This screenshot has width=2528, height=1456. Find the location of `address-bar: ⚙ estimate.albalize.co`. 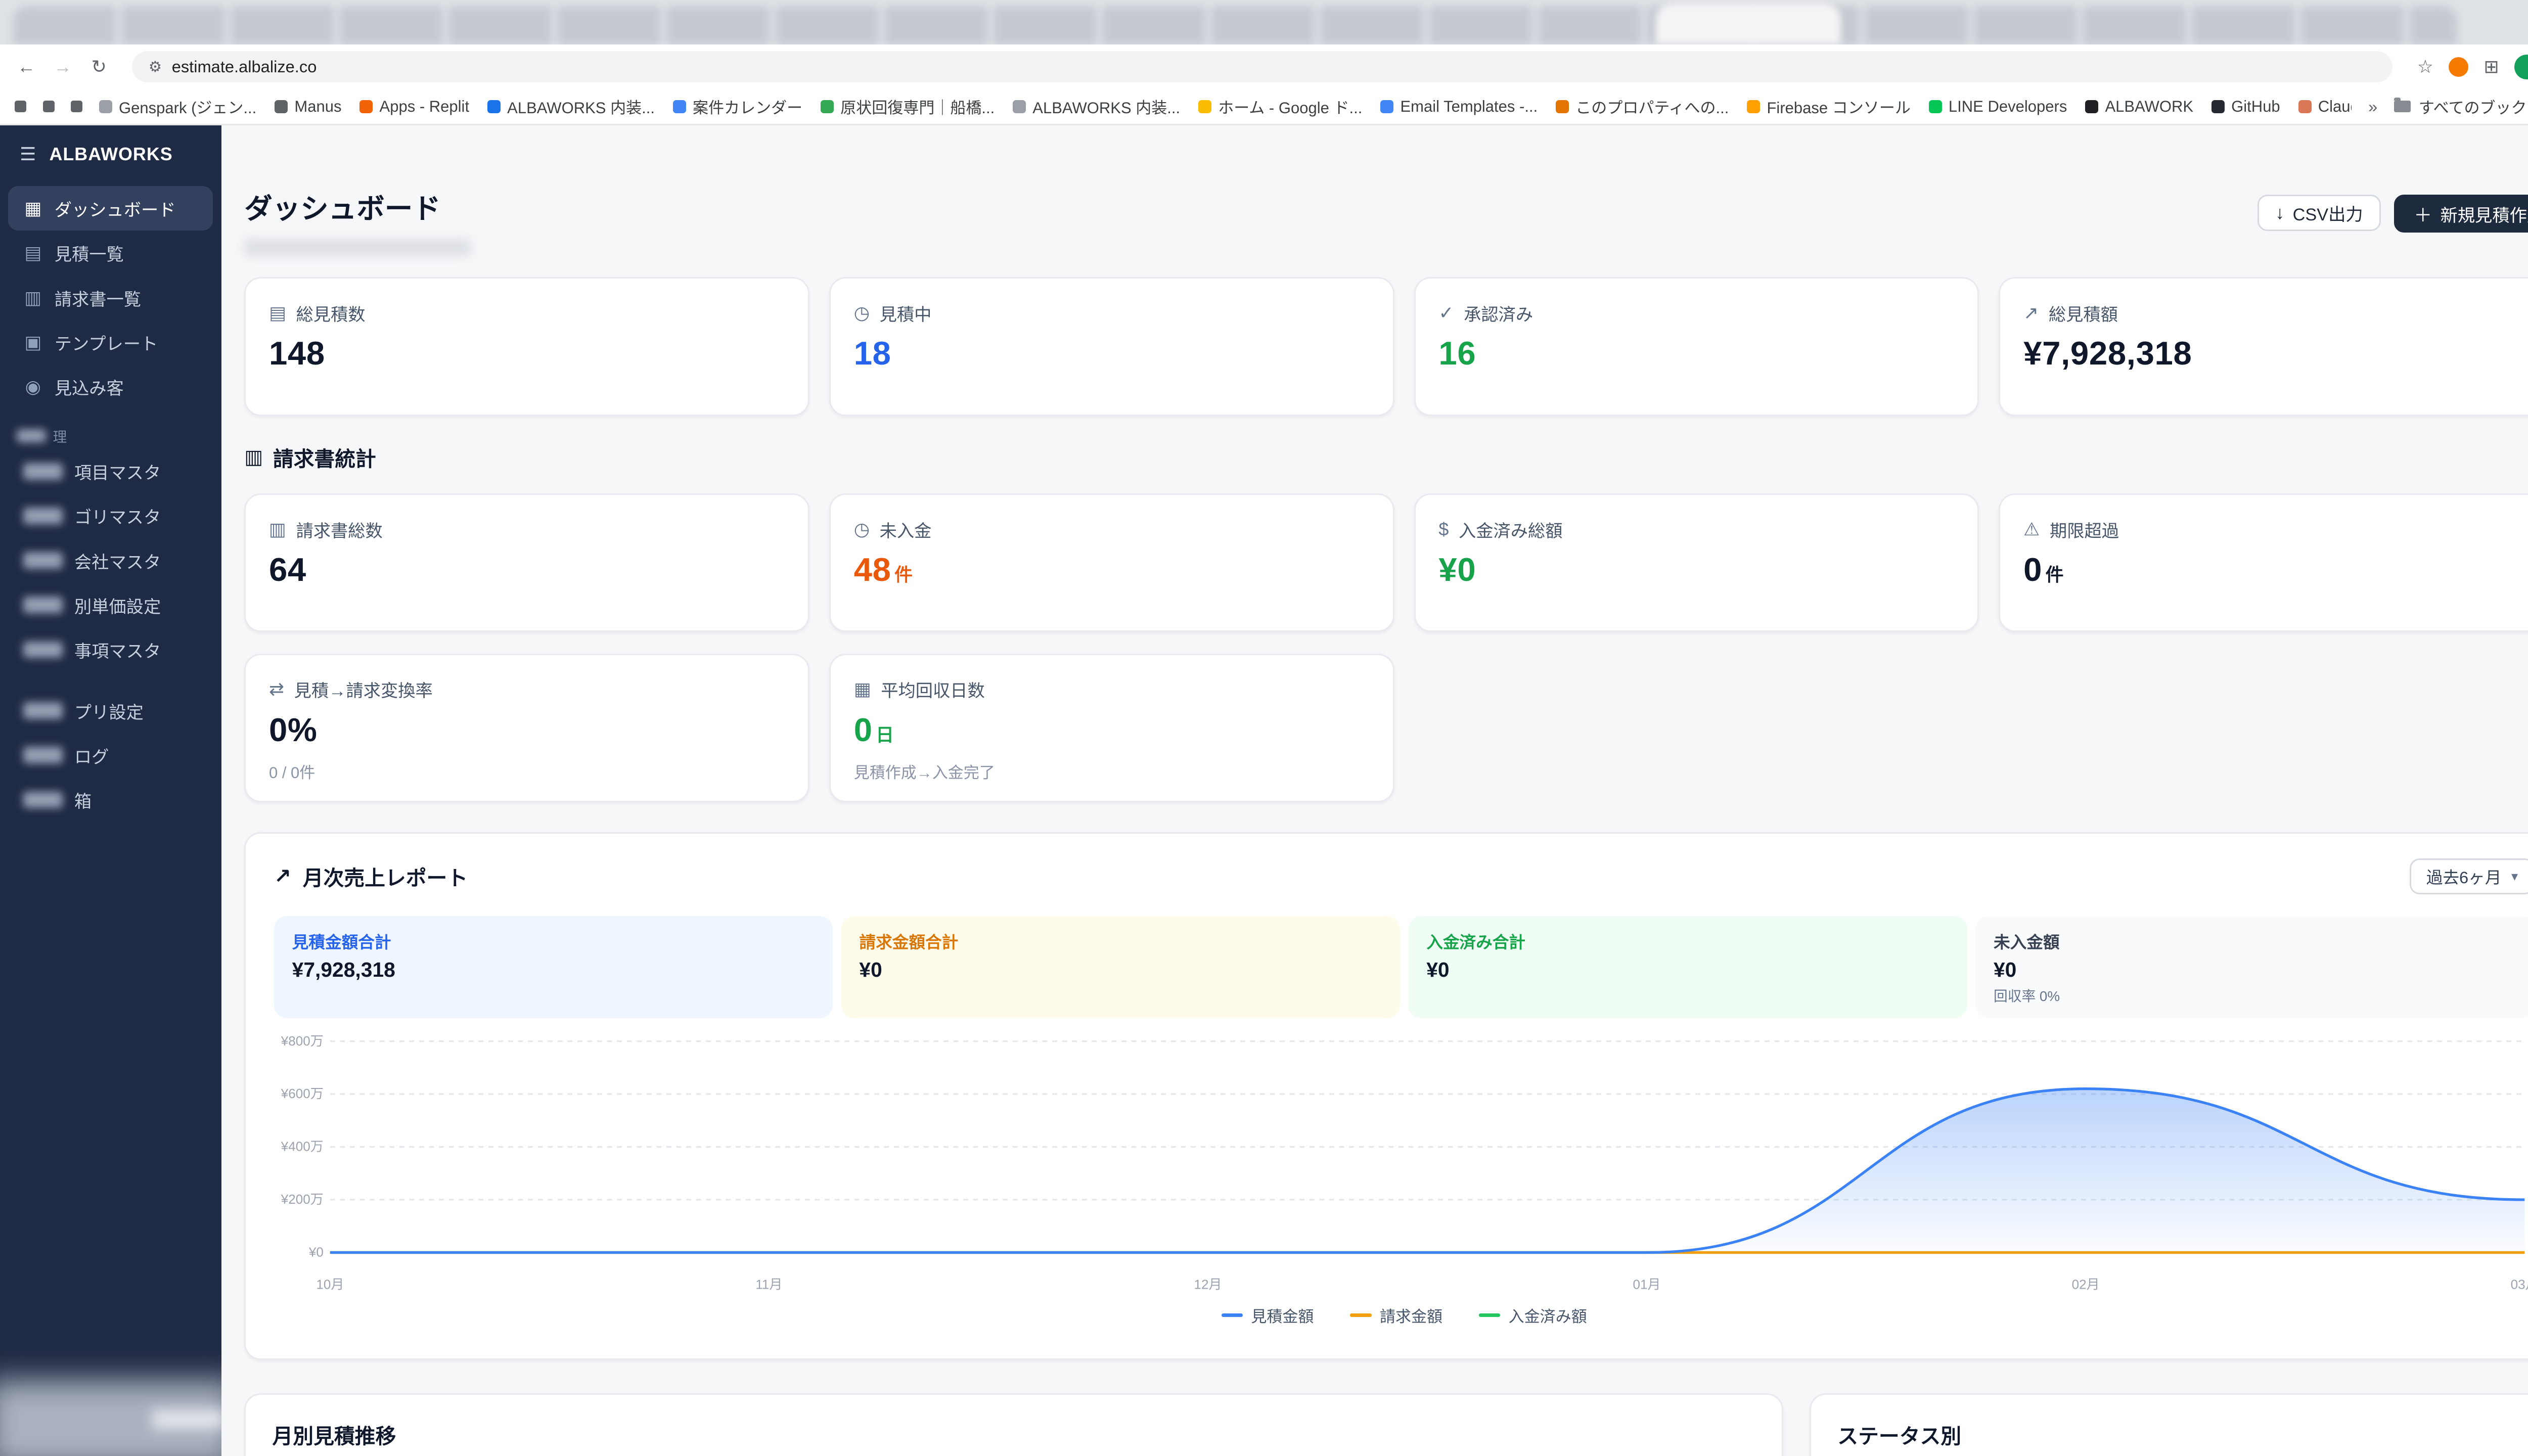

address-bar: ⚙ estimate.albalize.co is located at coordinates (1262, 67).